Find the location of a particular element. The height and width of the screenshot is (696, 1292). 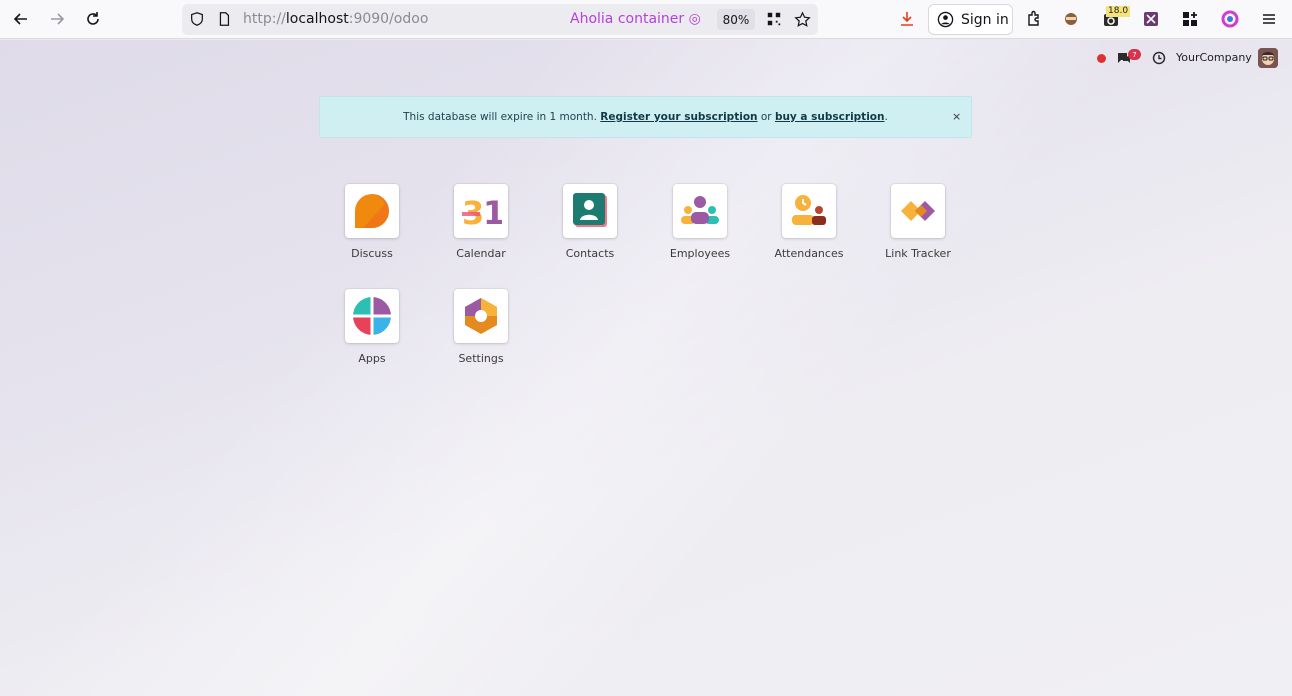

reload-icon is located at coordinates (93, 18).